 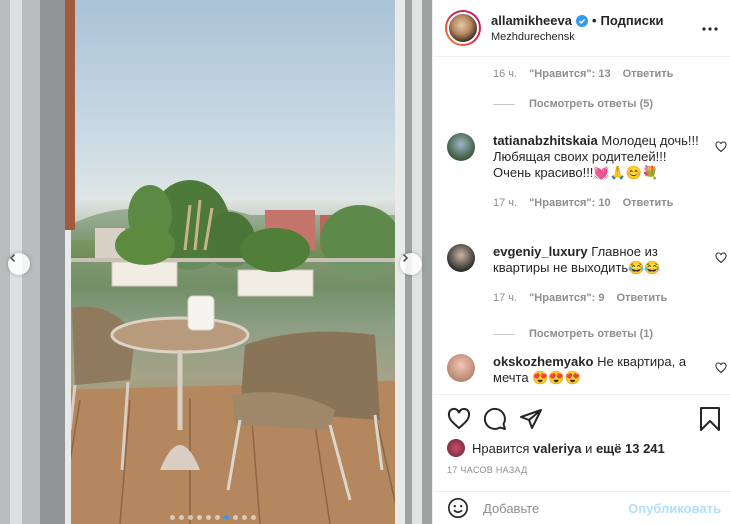 I want to click on chevron-left-icon, so click(x=12, y=258).